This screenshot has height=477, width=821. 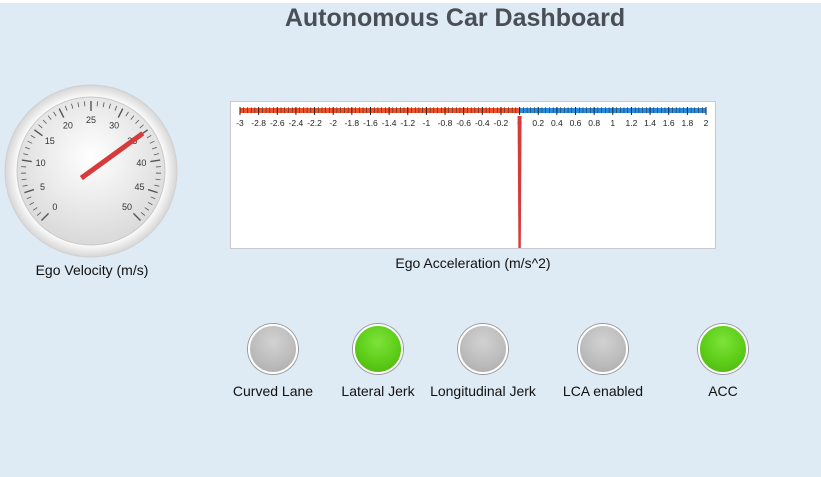 What do you see at coordinates (258, 123) in the screenshot?
I see `acceleration-tick-label: -2.8` at bounding box center [258, 123].